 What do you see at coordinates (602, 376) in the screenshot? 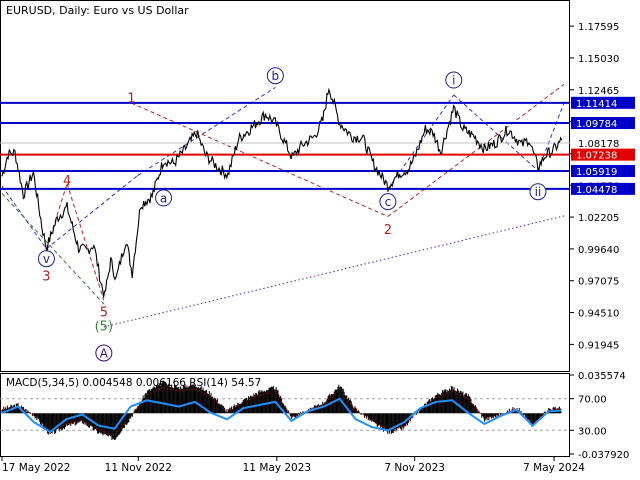
I see `indicator-tick-label: 0.035574` at bounding box center [602, 376].